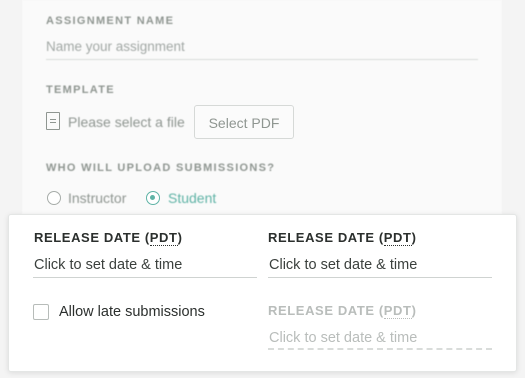 This screenshot has height=378, width=525. Describe the element at coordinates (41, 312) in the screenshot. I see `allow-late-checkbox` at that location.